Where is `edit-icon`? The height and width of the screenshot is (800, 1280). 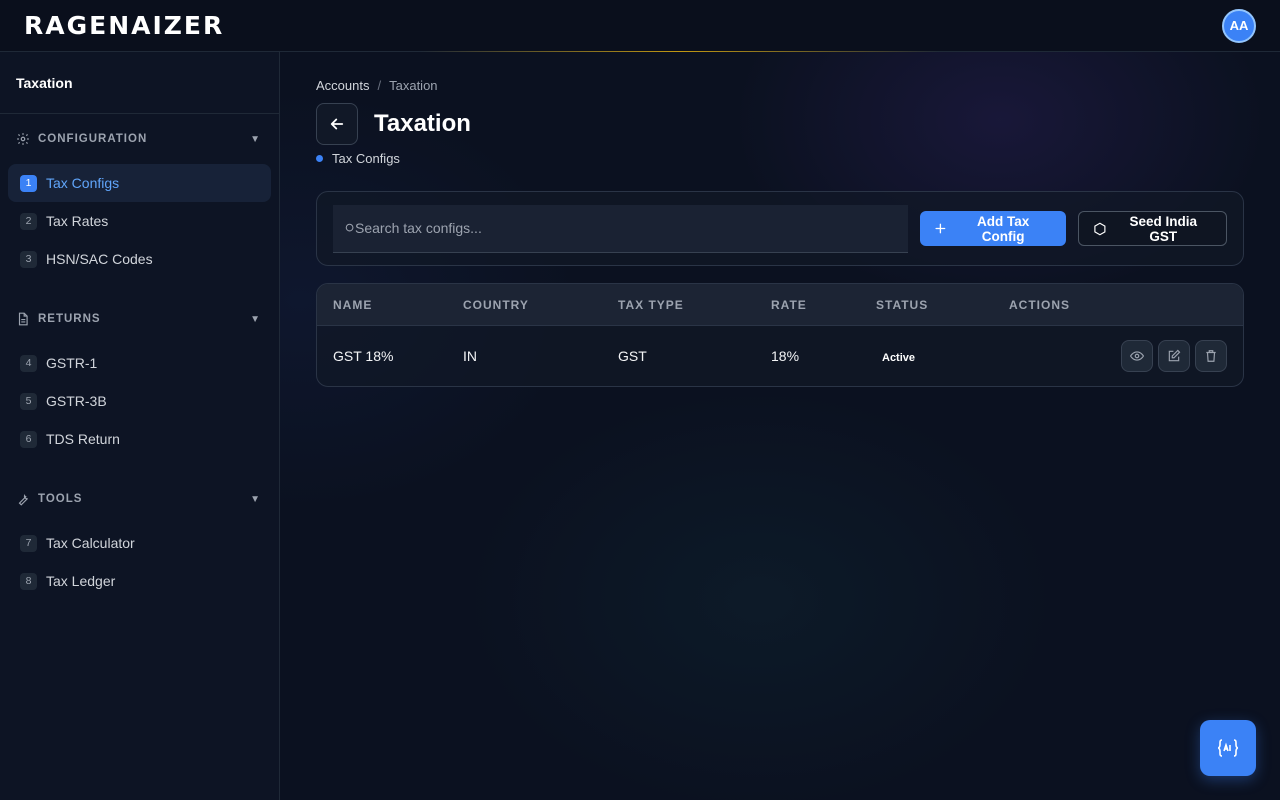
edit-icon is located at coordinates (1174, 355).